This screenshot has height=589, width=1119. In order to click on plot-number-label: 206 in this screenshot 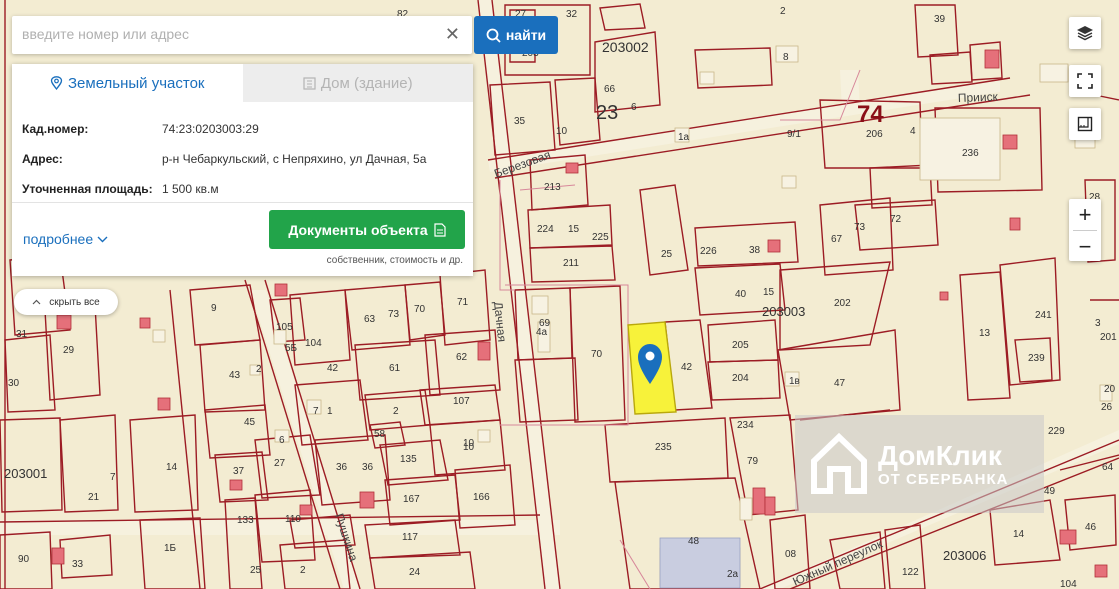, I will do `click(874, 134)`.